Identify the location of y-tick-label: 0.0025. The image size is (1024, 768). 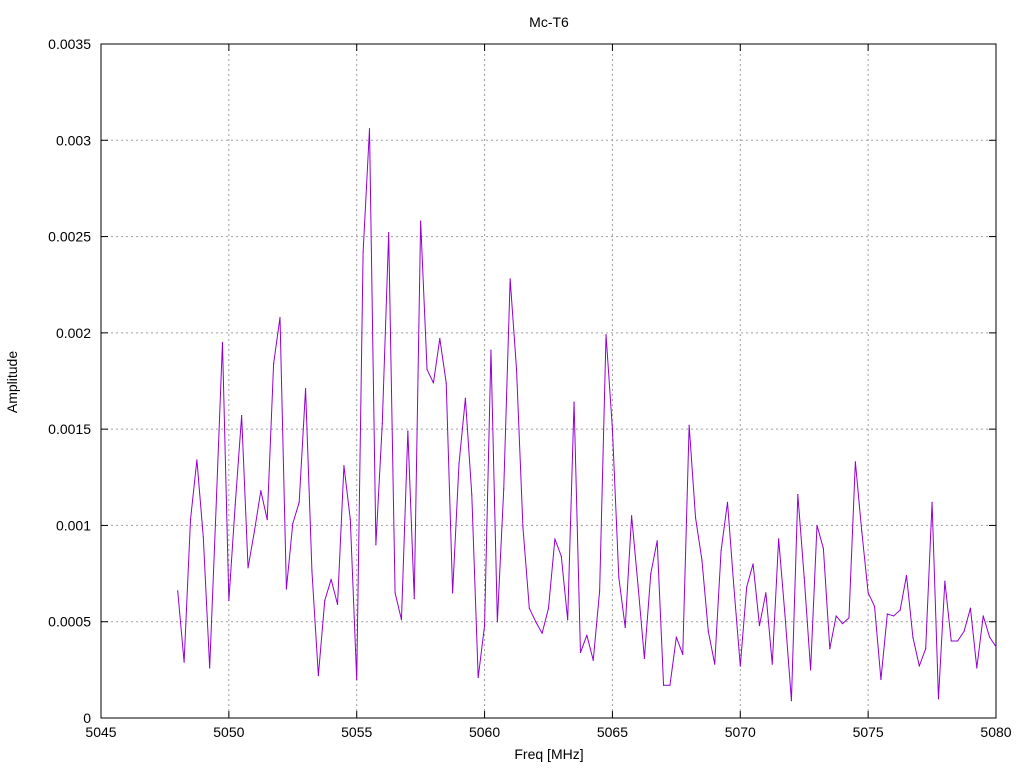
(69, 237).